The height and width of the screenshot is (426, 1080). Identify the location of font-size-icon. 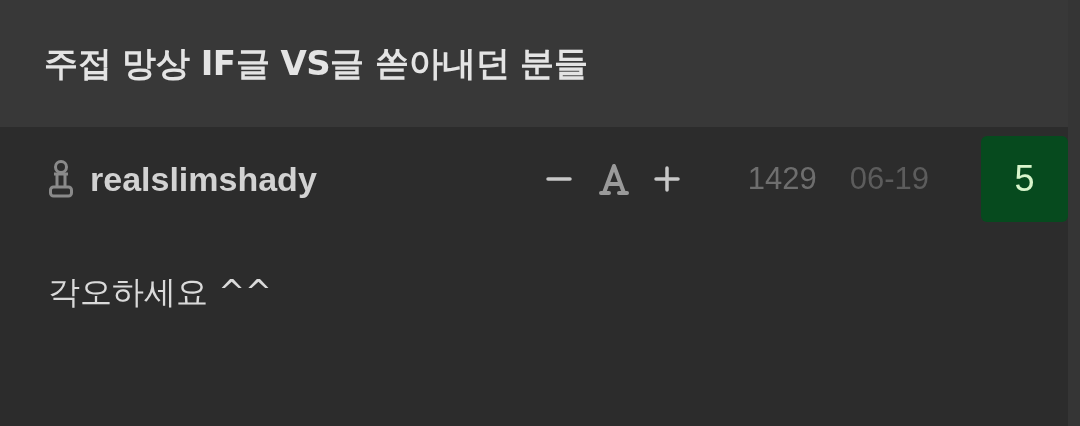
(613, 179).